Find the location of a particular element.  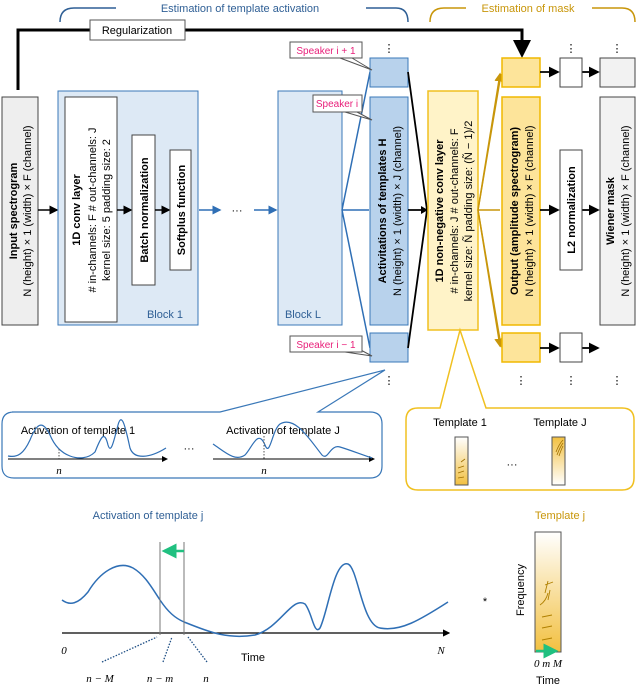

l2-norm-label: L2 normalization is located at coordinates (572, 210).